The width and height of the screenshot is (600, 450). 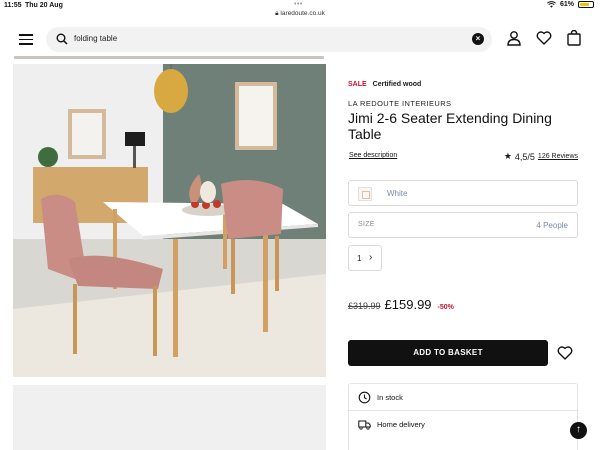 What do you see at coordinates (44, 5) in the screenshot?
I see `status-date: Thu 20 Aug` at bounding box center [44, 5].